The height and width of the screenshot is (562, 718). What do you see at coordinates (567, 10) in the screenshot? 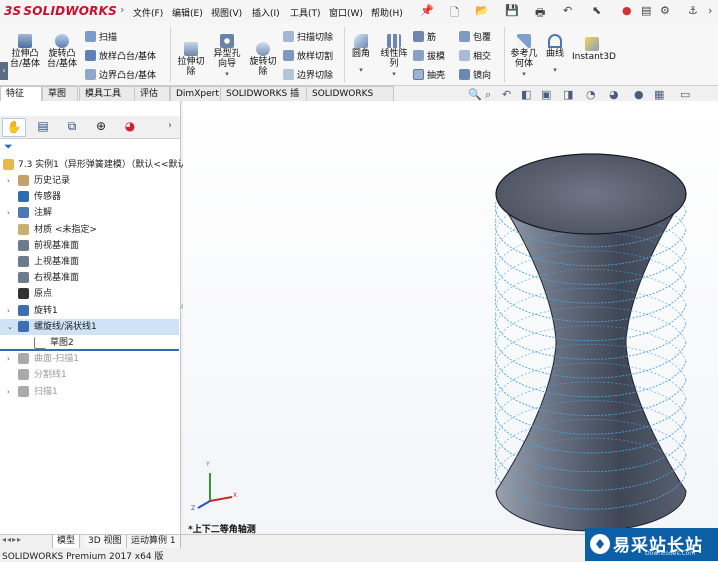
I see `undo-icon: ↶` at bounding box center [567, 10].